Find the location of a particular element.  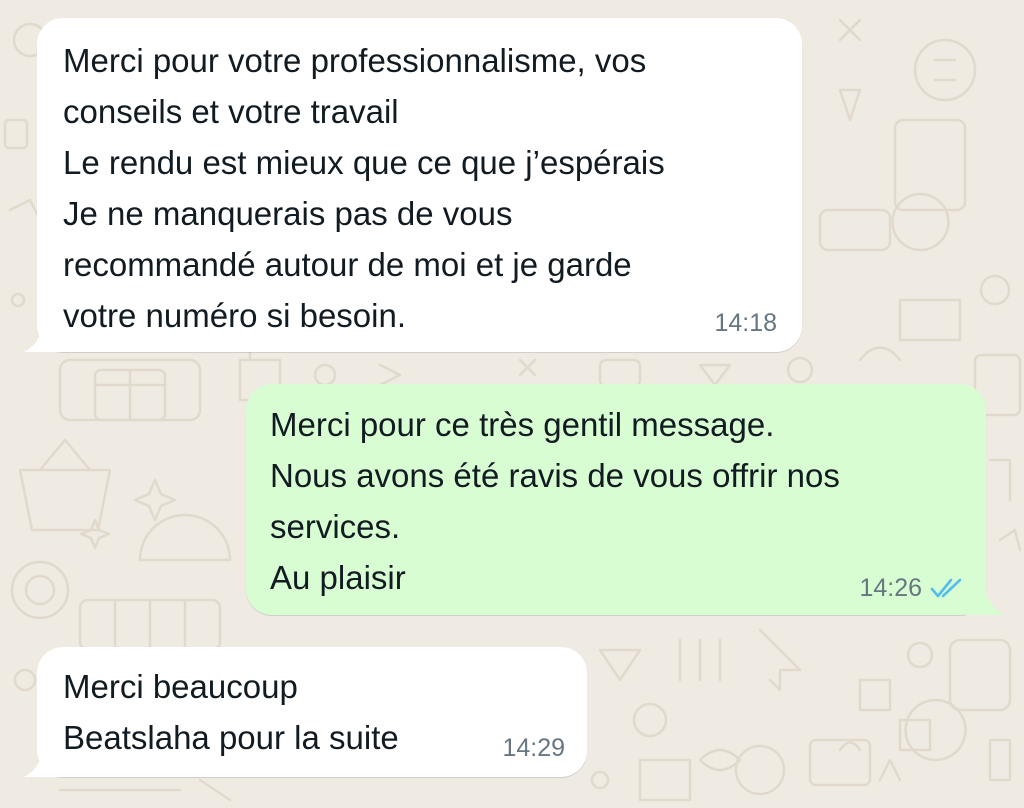

message-timestamp: 14:18 is located at coordinates (745, 323).